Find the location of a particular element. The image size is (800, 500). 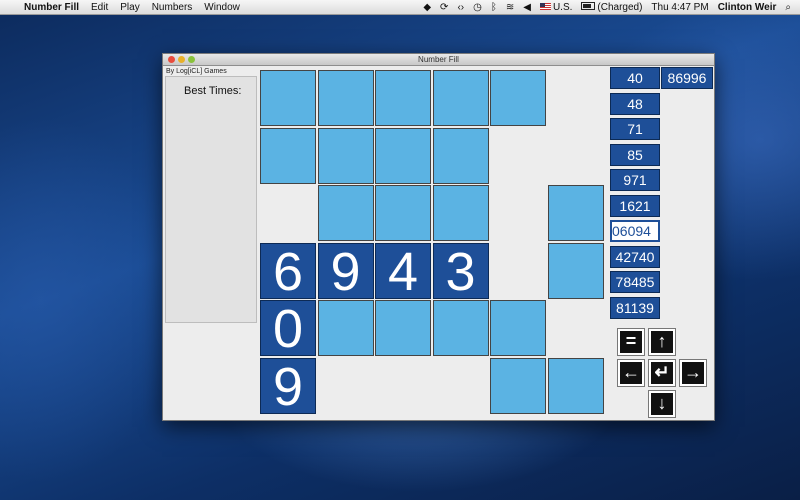

number-word-button: 48 is located at coordinates (635, 103).